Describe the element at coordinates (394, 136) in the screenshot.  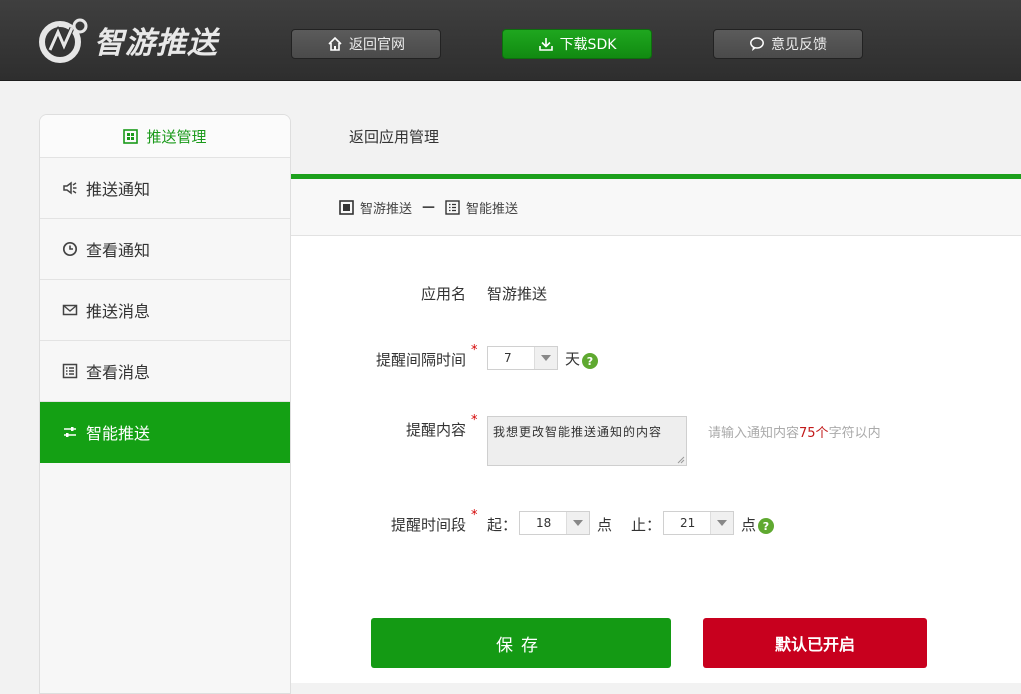
I see `back-to-app-management-link: 返回应用管理` at that location.